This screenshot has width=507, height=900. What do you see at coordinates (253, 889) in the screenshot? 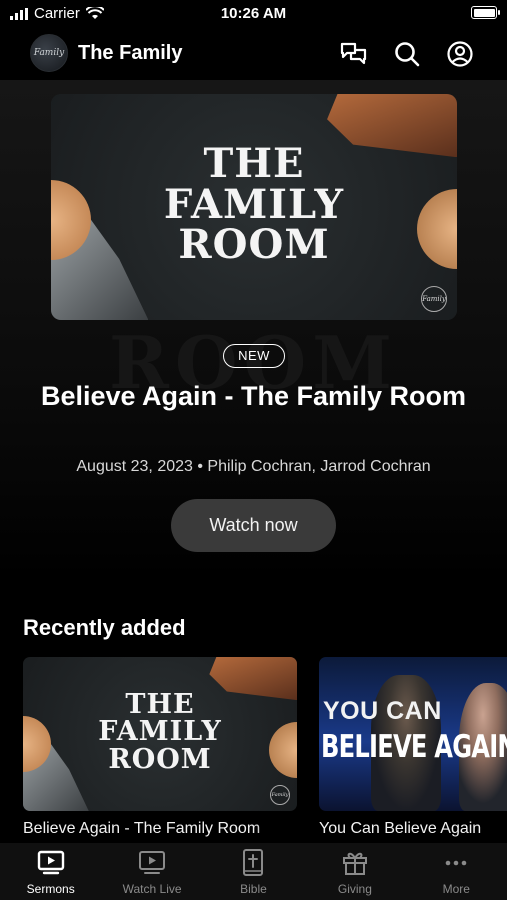
I see `tab-label: Bible` at bounding box center [253, 889].